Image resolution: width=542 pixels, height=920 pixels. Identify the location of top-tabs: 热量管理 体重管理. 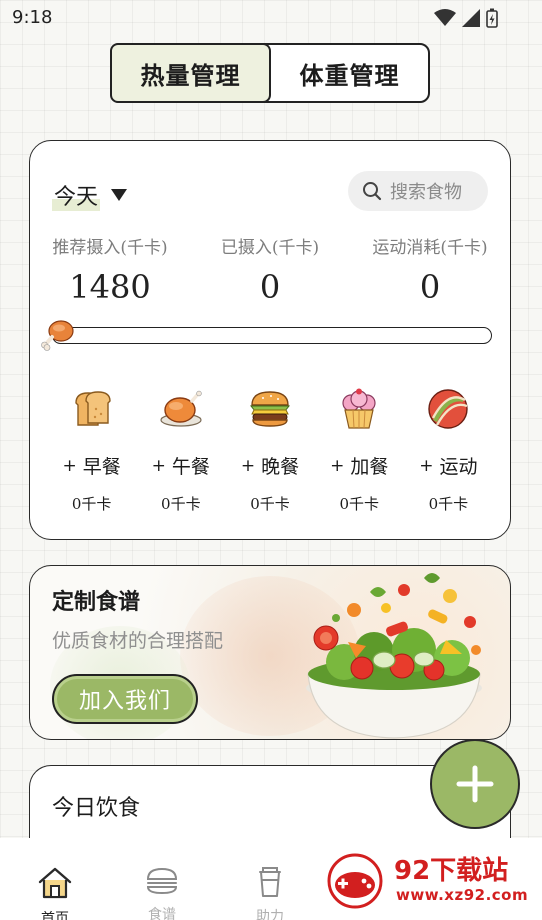
(270, 73).